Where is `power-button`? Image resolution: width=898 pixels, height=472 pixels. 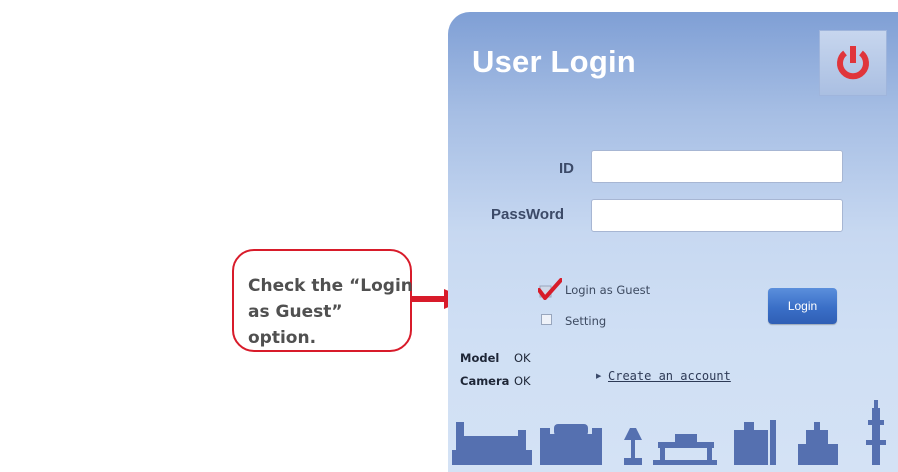
power-button is located at coordinates (853, 63).